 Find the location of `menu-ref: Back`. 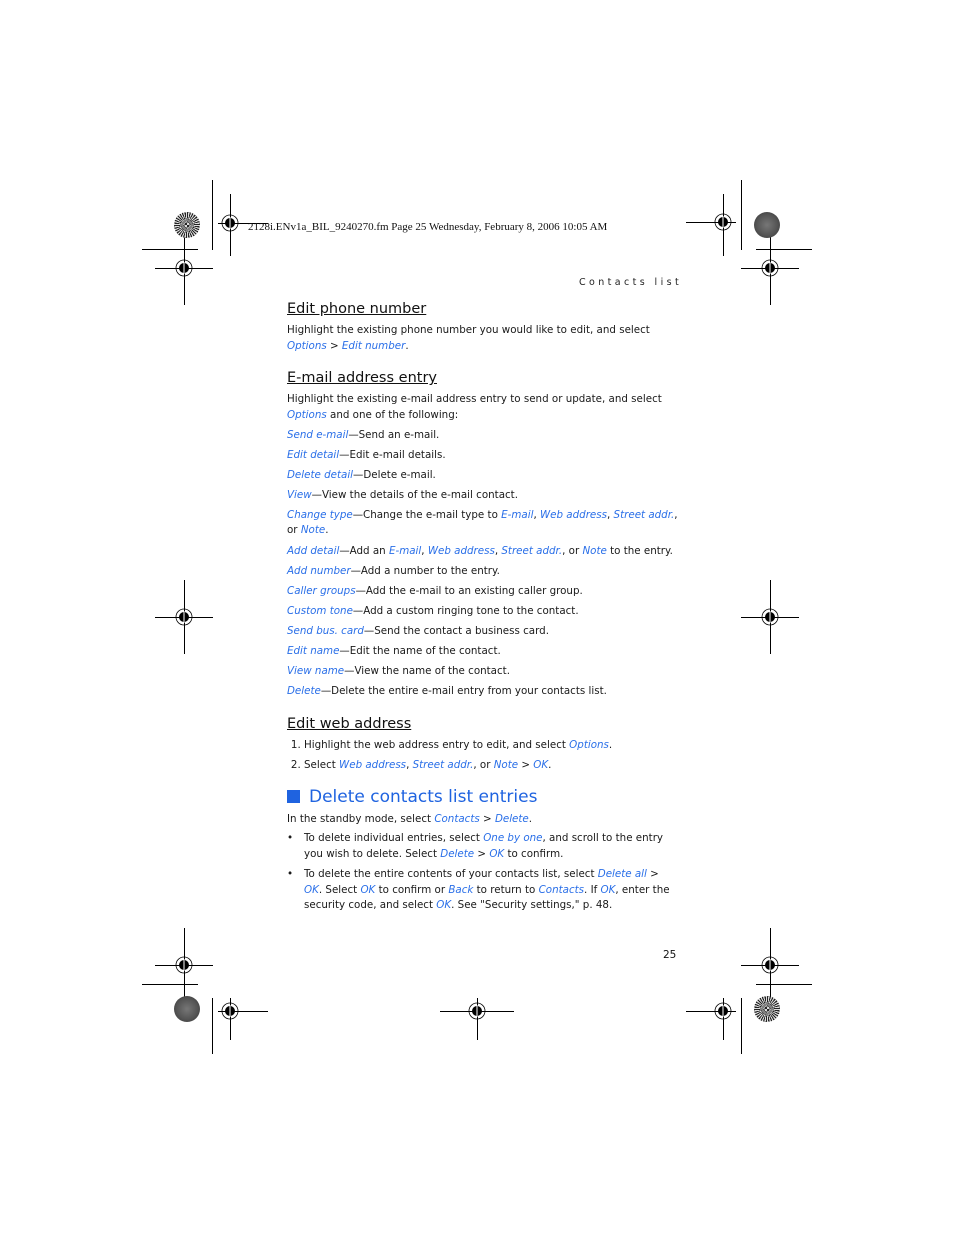

menu-ref: Back is located at coordinates (461, 889).